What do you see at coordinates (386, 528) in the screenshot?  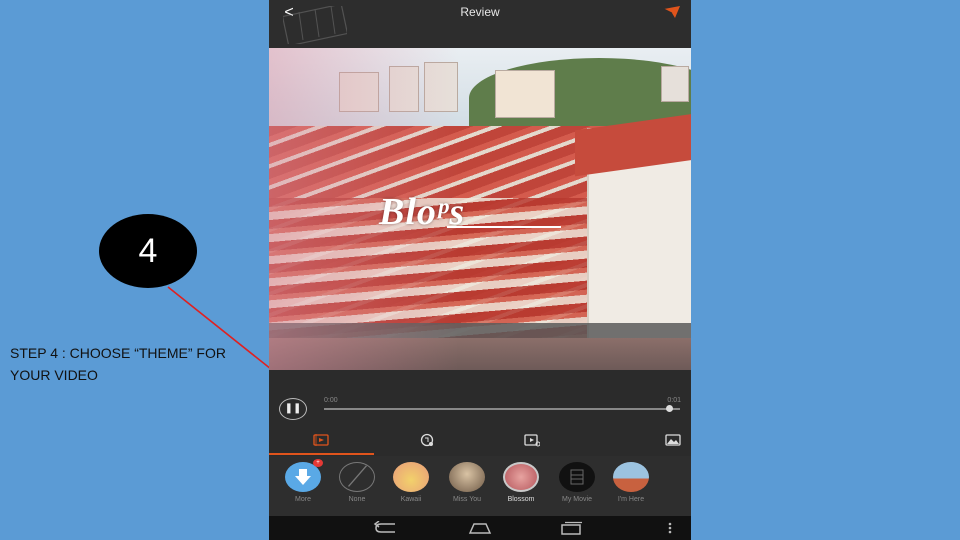 I see `nav-back-icon` at bounding box center [386, 528].